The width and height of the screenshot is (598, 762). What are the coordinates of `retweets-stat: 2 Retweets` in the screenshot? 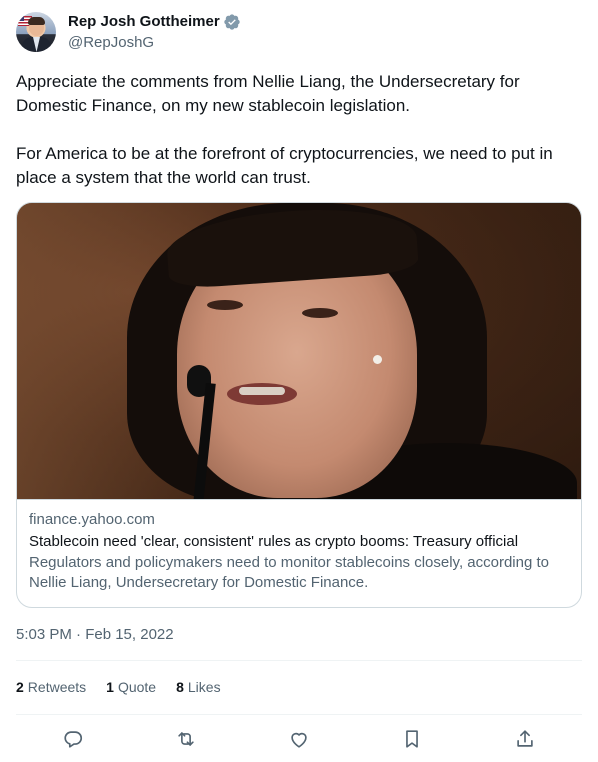 It's located at (51, 687).